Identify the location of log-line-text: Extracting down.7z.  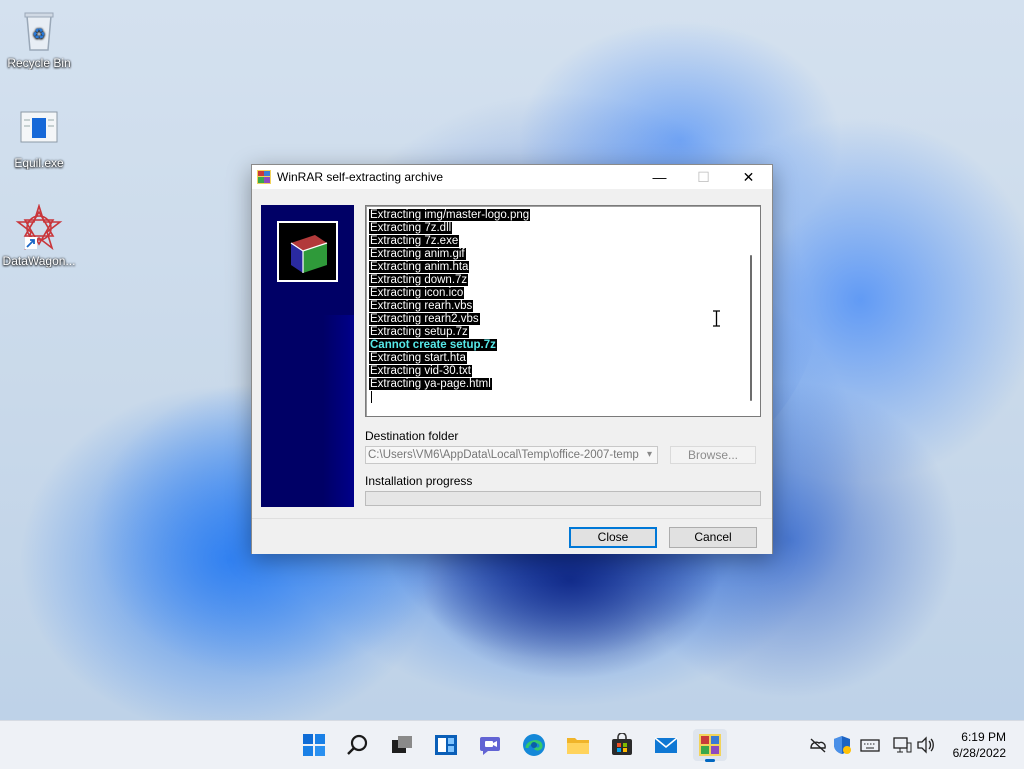
(419, 280).